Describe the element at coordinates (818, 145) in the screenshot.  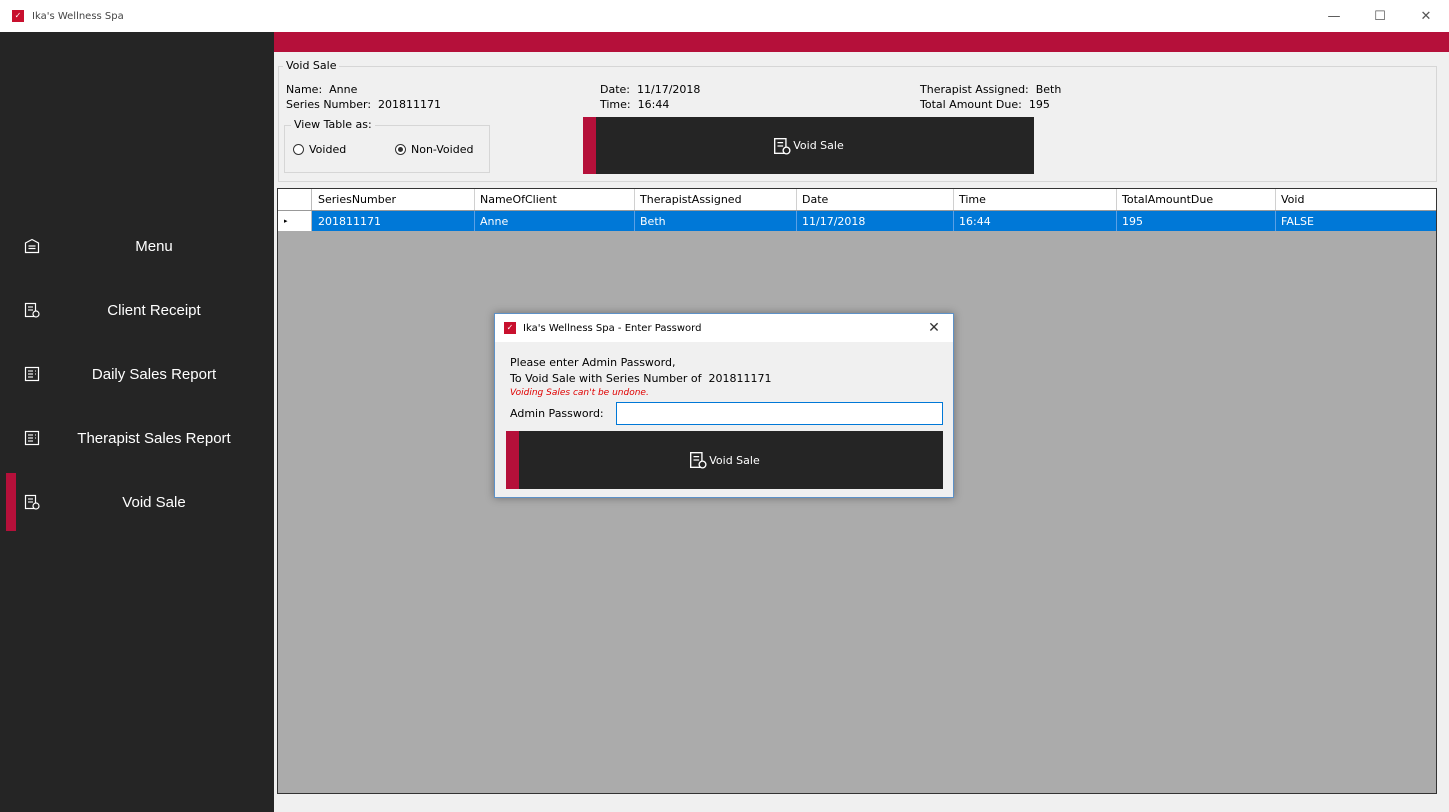
I see `void-sale-button-label: Void Sale` at that location.